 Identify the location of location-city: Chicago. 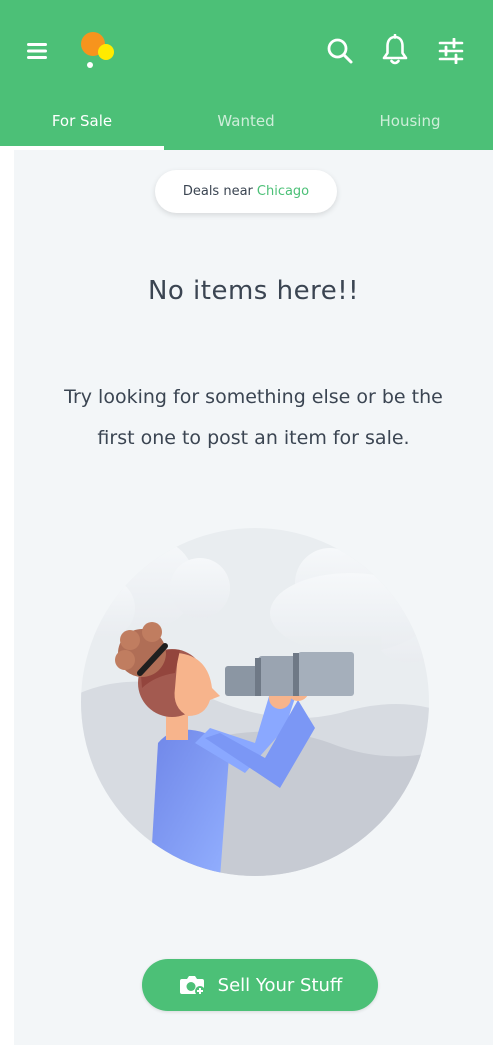
(283, 191).